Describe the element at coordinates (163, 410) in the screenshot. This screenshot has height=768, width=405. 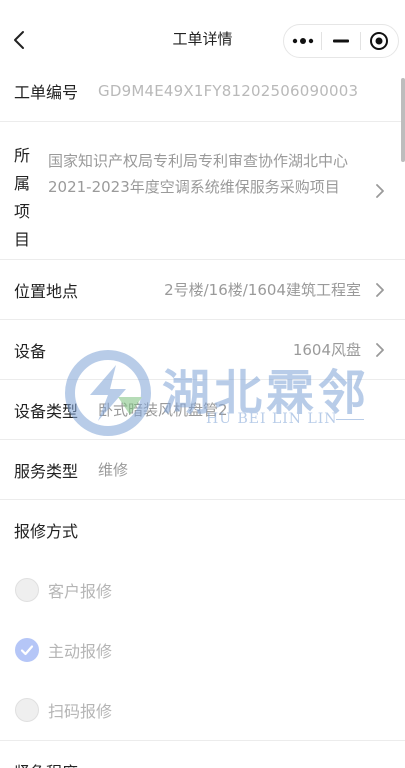
I see `device-type-value: 卧式暗装风机盘管2` at that location.